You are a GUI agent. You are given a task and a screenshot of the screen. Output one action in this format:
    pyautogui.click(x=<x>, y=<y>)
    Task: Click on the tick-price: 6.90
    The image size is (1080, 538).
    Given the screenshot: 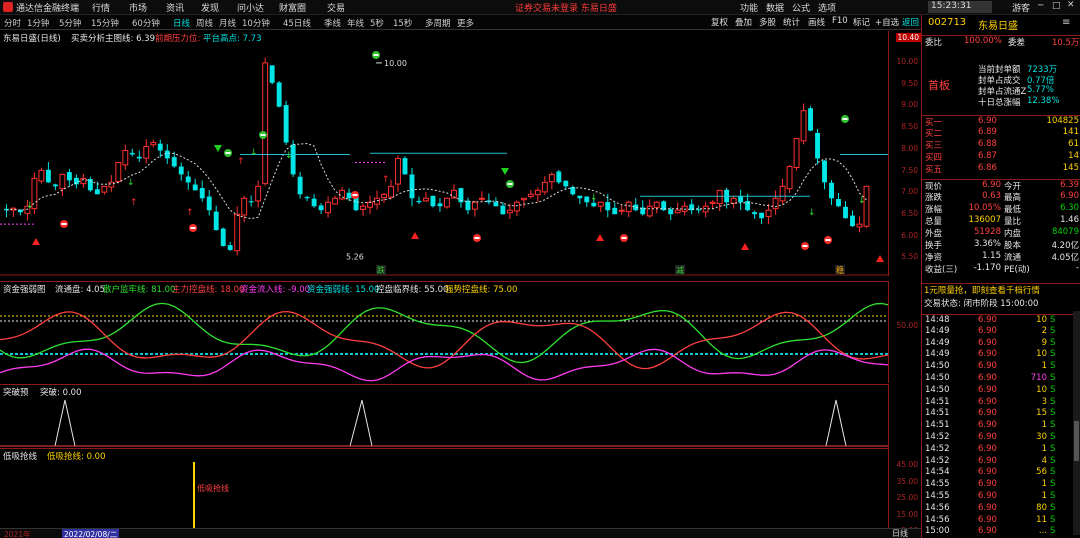 What is the action you would take?
    pyautogui.click(x=987, y=460)
    